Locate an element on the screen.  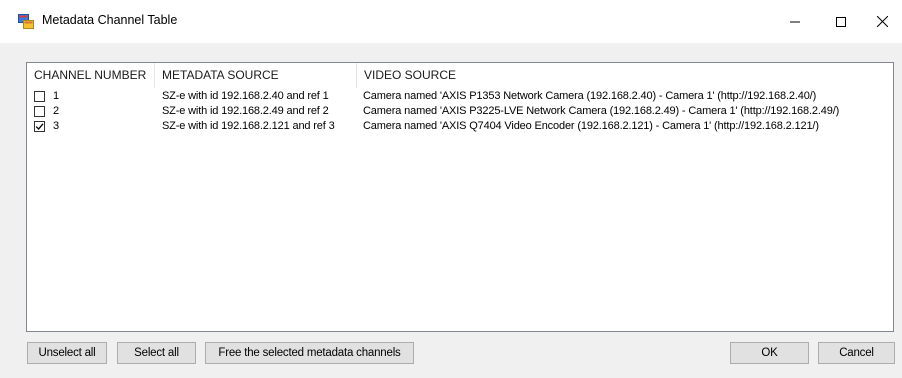
metadata-source: SZ-e with id 192.168.2.49 and ref 2 is located at coordinates (245, 111).